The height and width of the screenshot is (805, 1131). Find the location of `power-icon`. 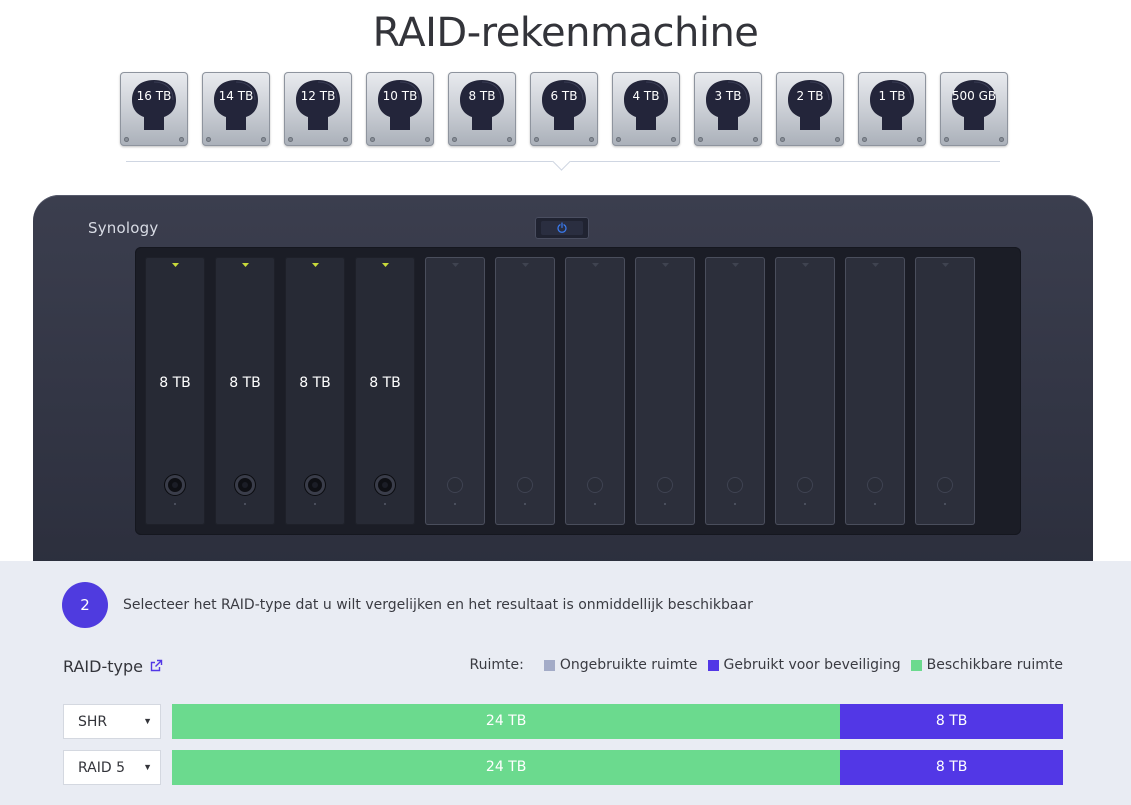

power-icon is located at coordinates (562, 227).